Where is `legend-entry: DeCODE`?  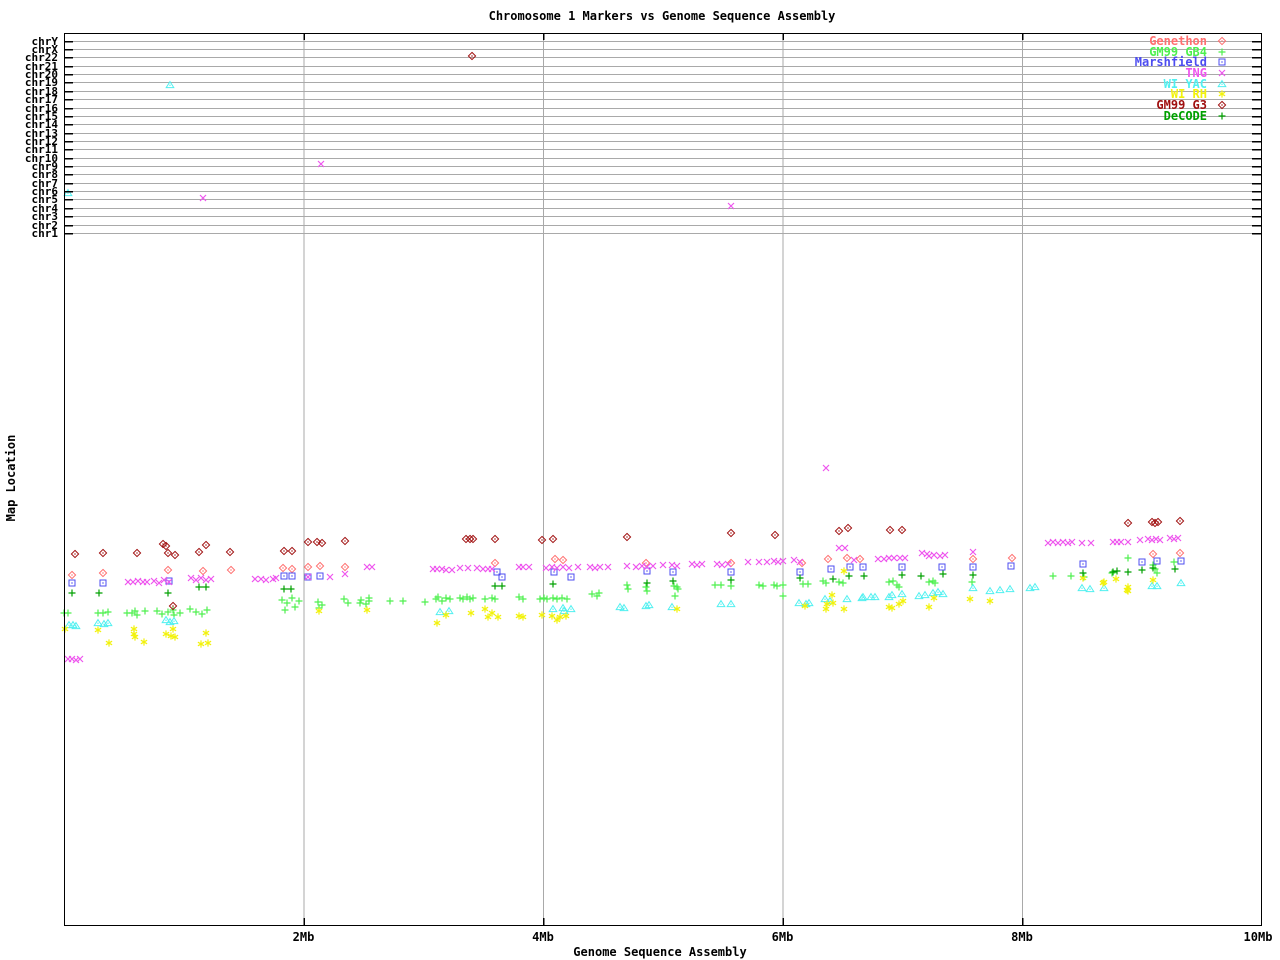 legend-entry: DeCODE is located at coordinates (640, 116).